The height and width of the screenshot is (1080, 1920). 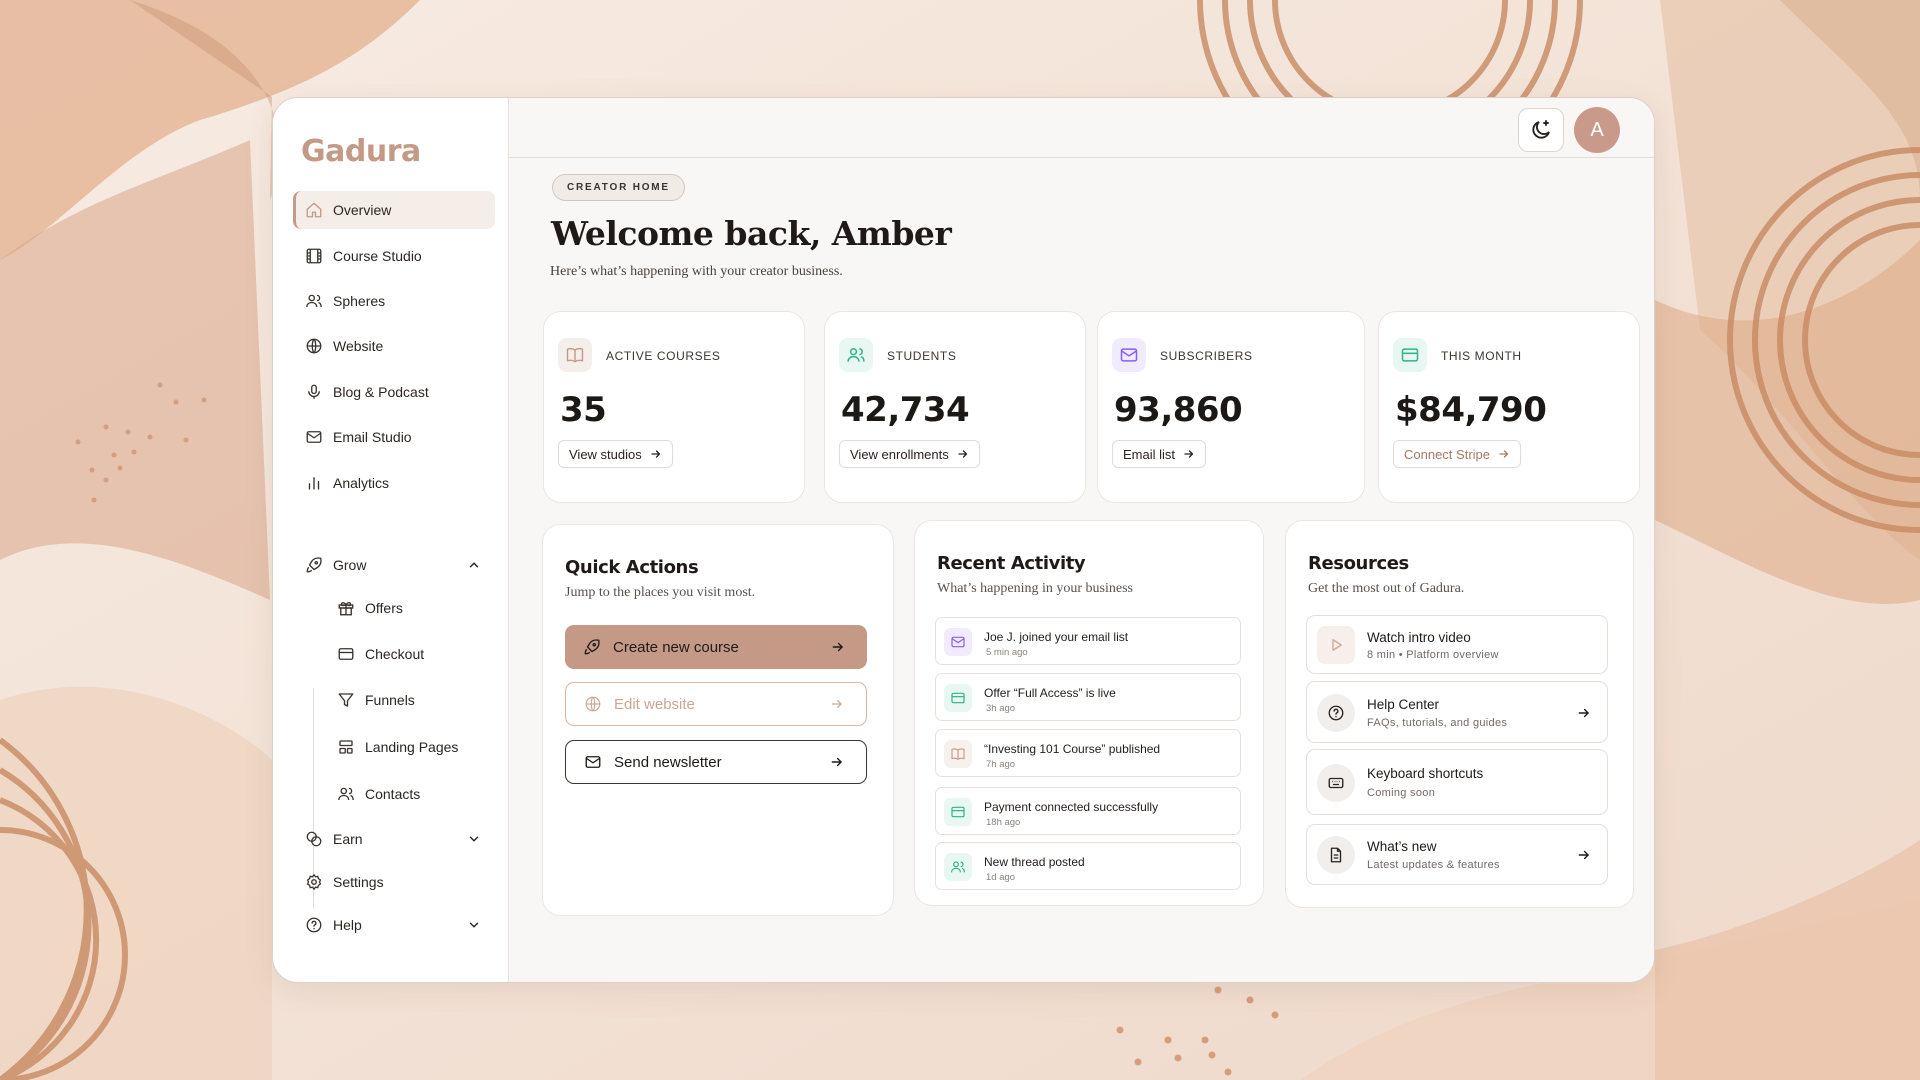 I want to click on stat-card-subscribers: SUBSCRIBERS 93,860 Email list, so click(x=1231, y=407).